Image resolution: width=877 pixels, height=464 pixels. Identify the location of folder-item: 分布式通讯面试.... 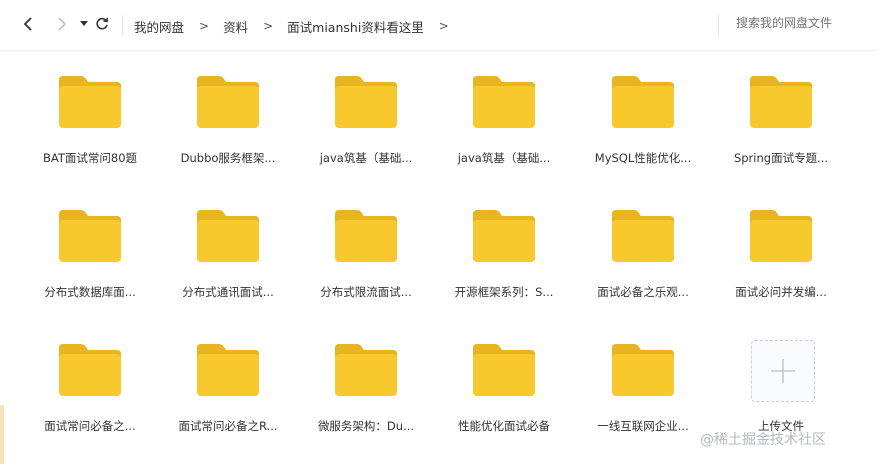
(231, 241).